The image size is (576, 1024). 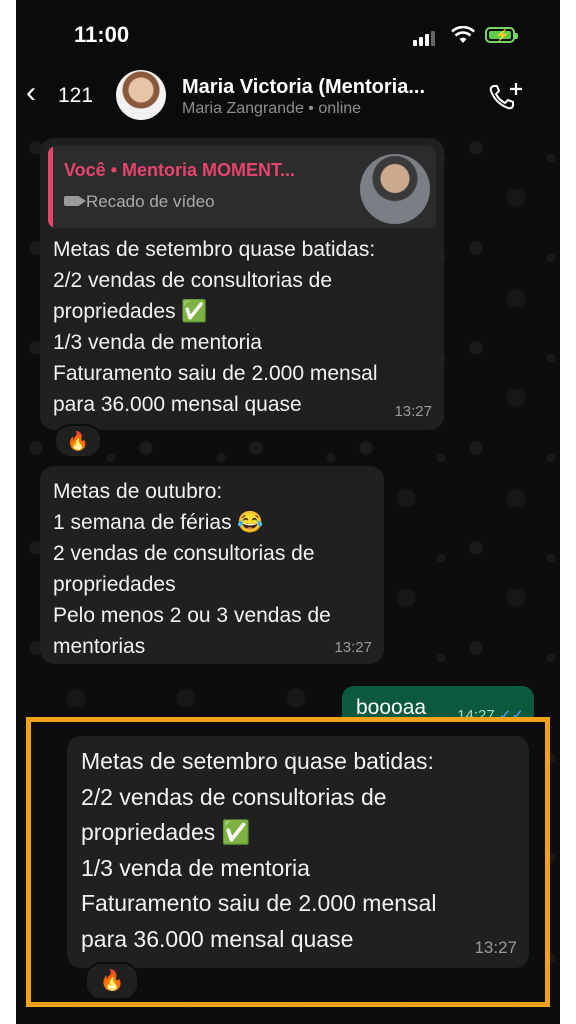 What do you see at coordinates (395, 189) in the screenshot?
I see `quote-thumbnail` at bounding box center [395, 189].